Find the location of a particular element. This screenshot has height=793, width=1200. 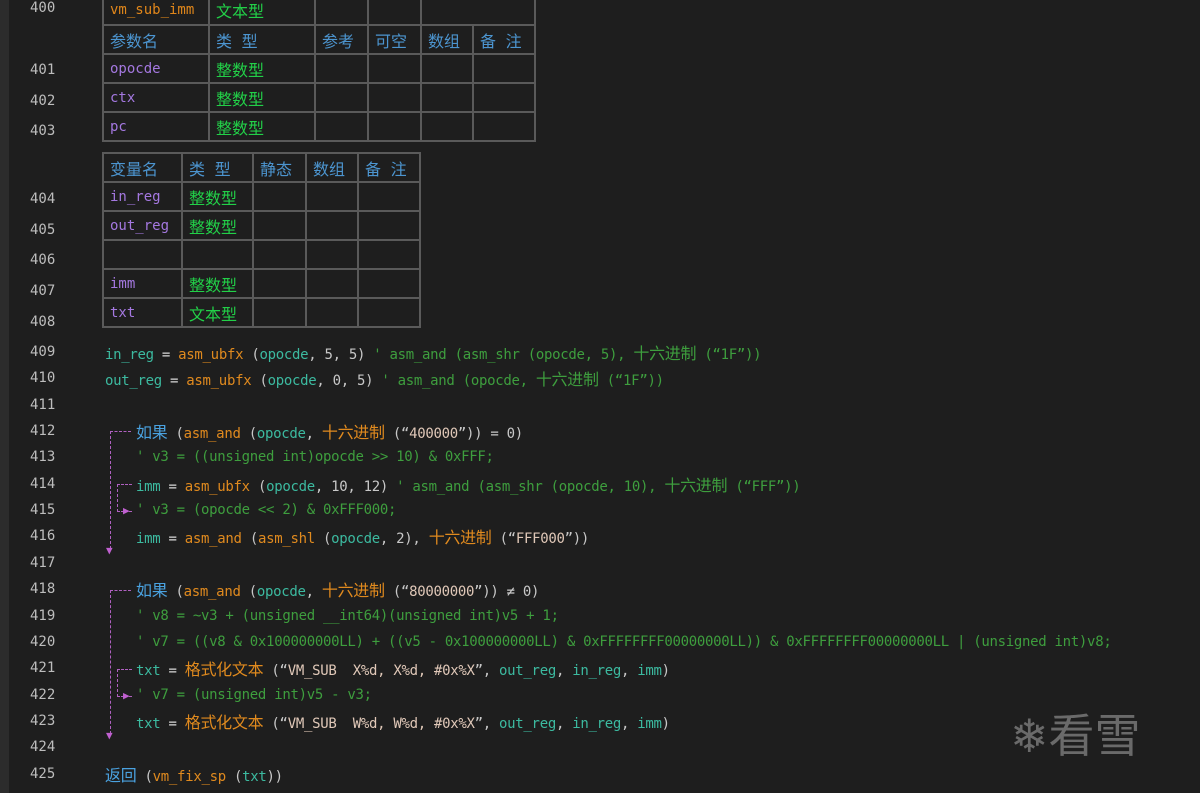

col-header: 数组 is located at coordinates (332, 167).